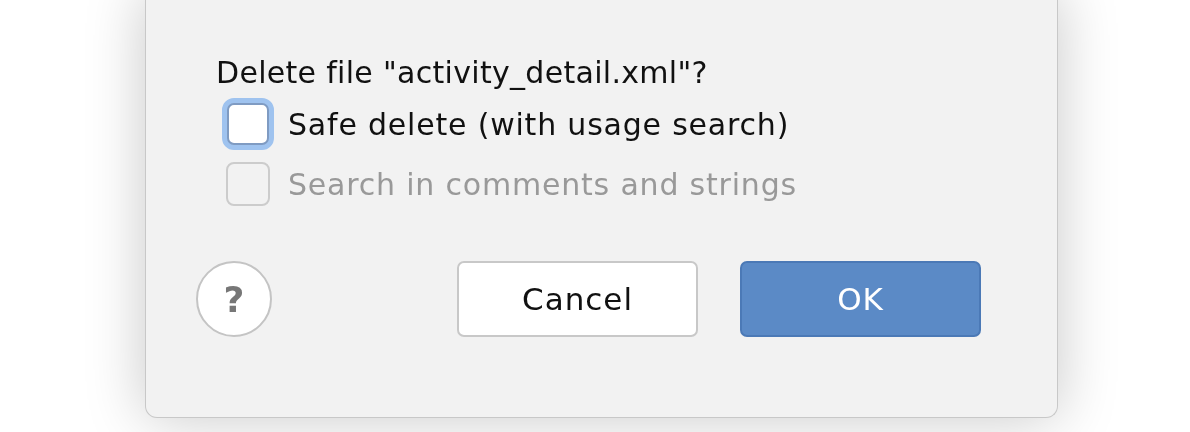 The image size is (1190, 432). I want to click on ok-button: OK, so click(860, 299).